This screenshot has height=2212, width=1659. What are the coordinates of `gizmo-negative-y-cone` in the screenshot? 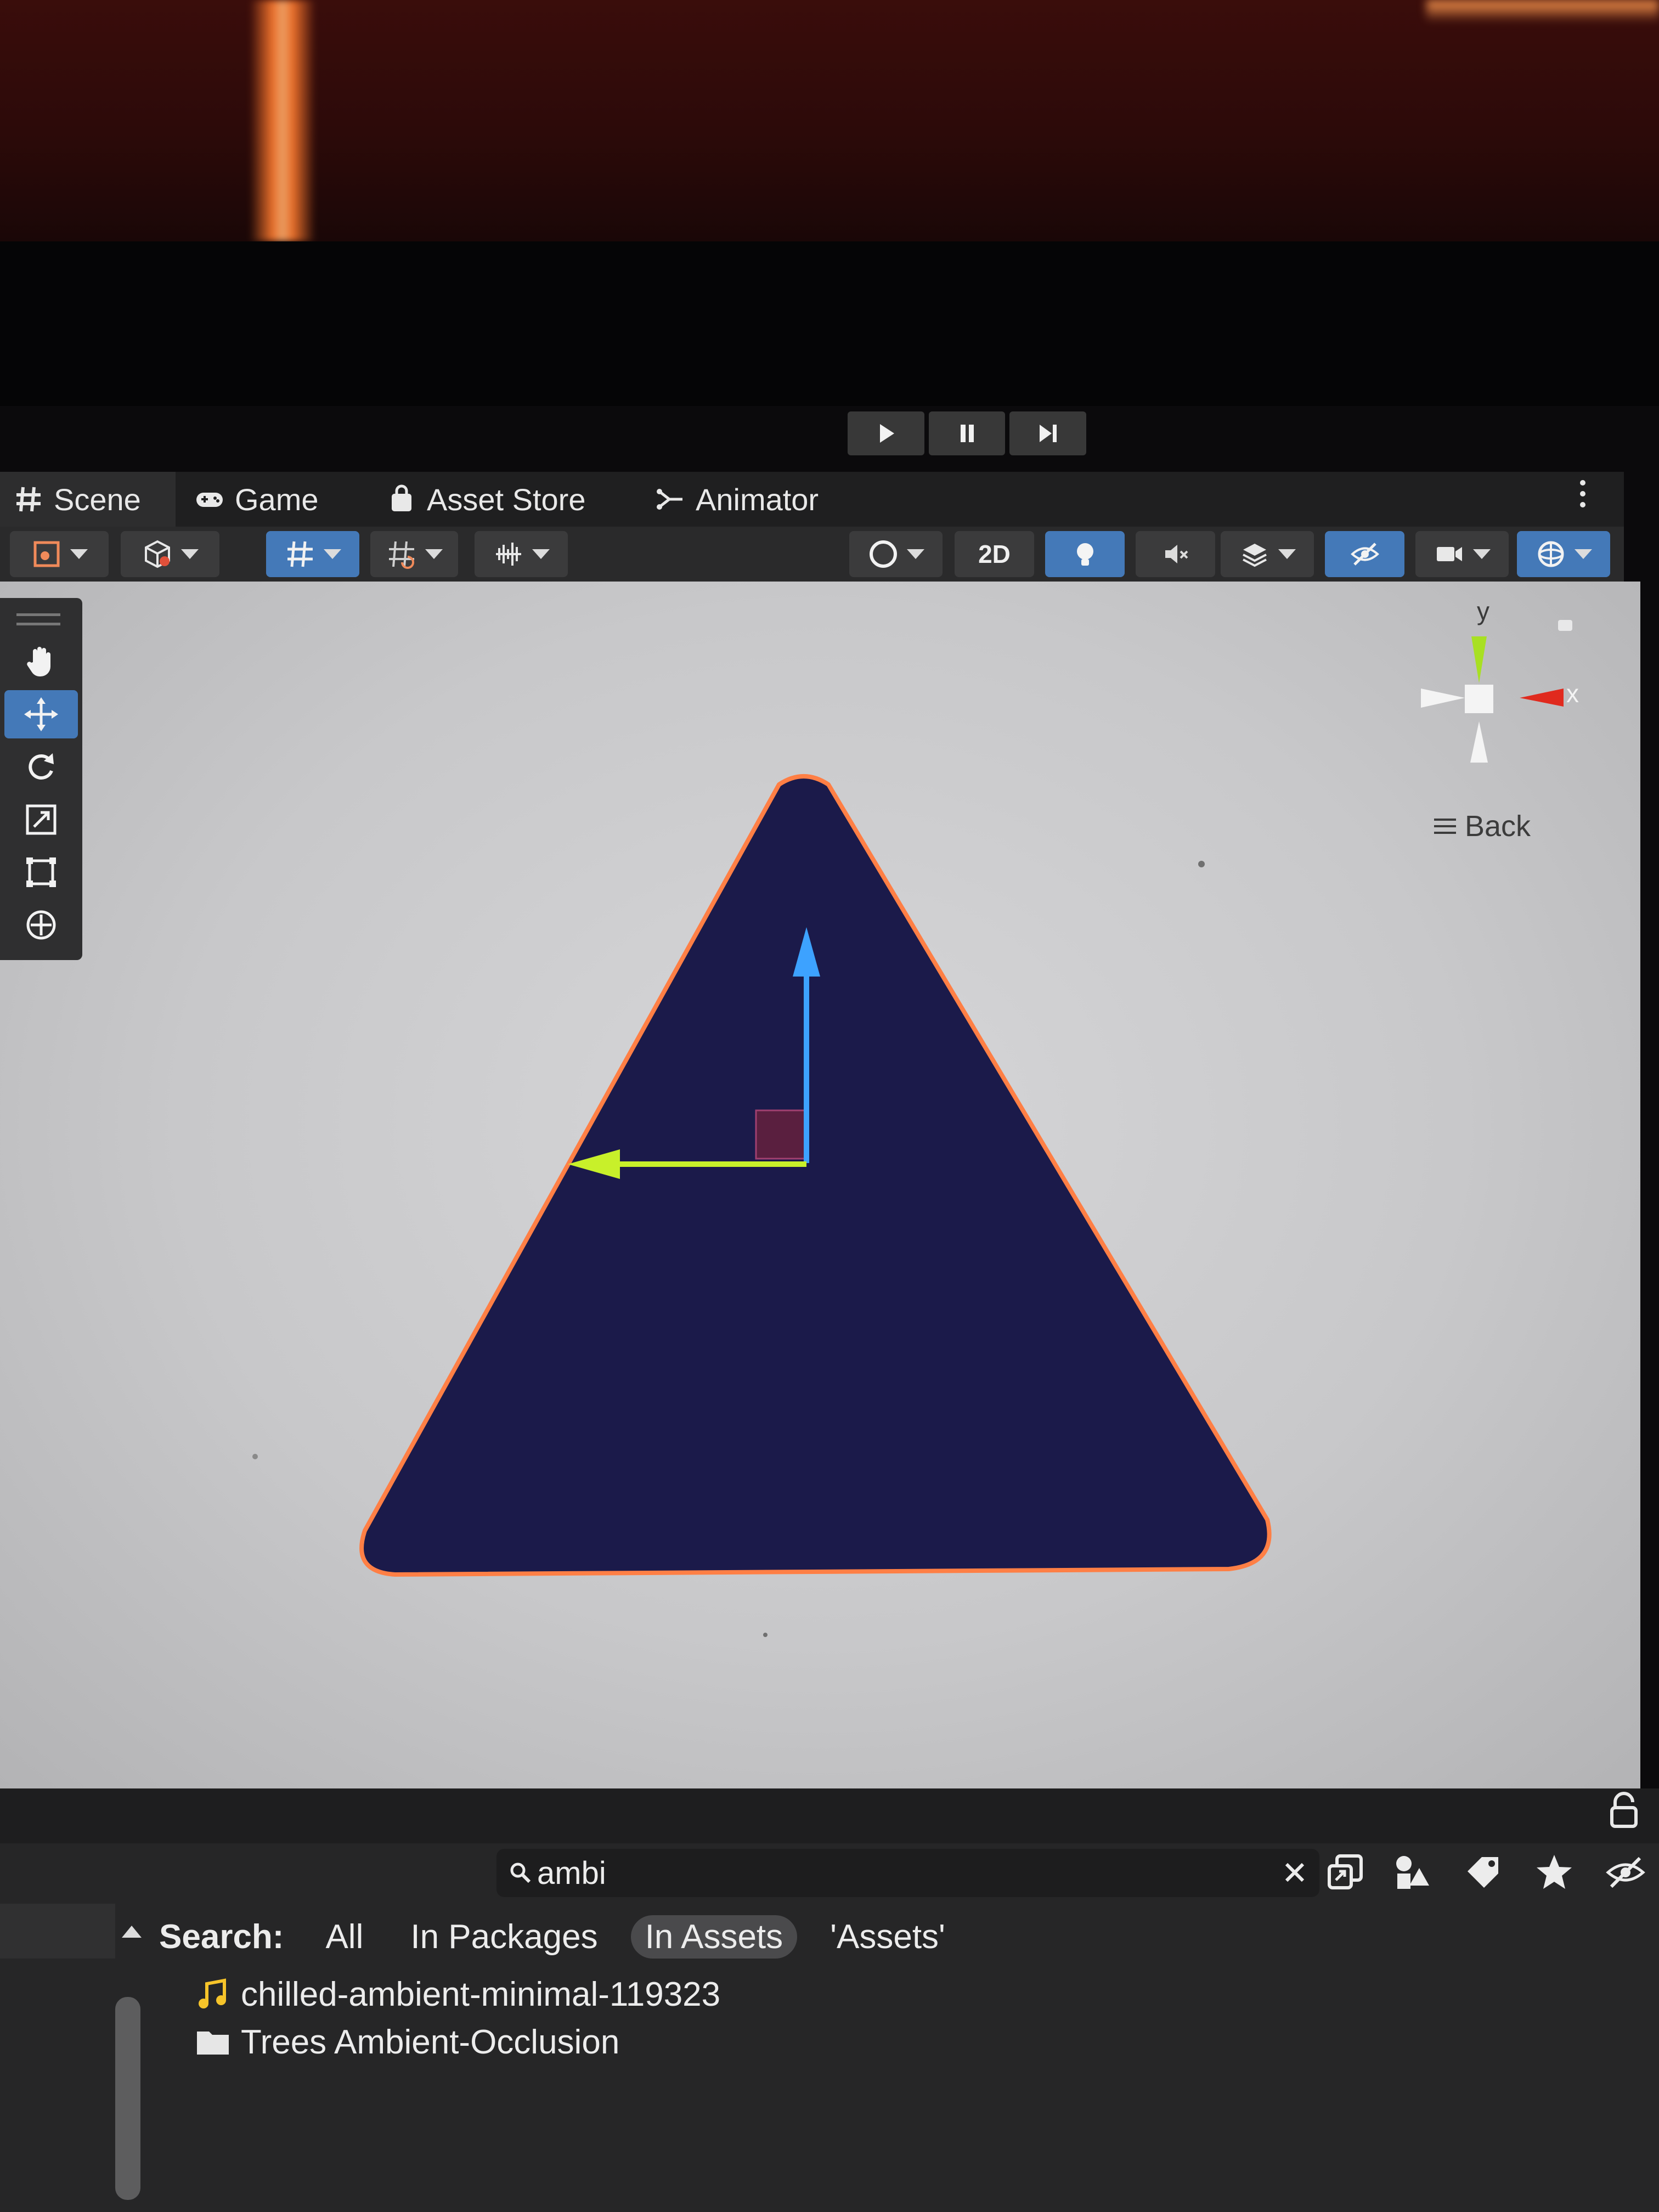 It's located at (1479, 742).